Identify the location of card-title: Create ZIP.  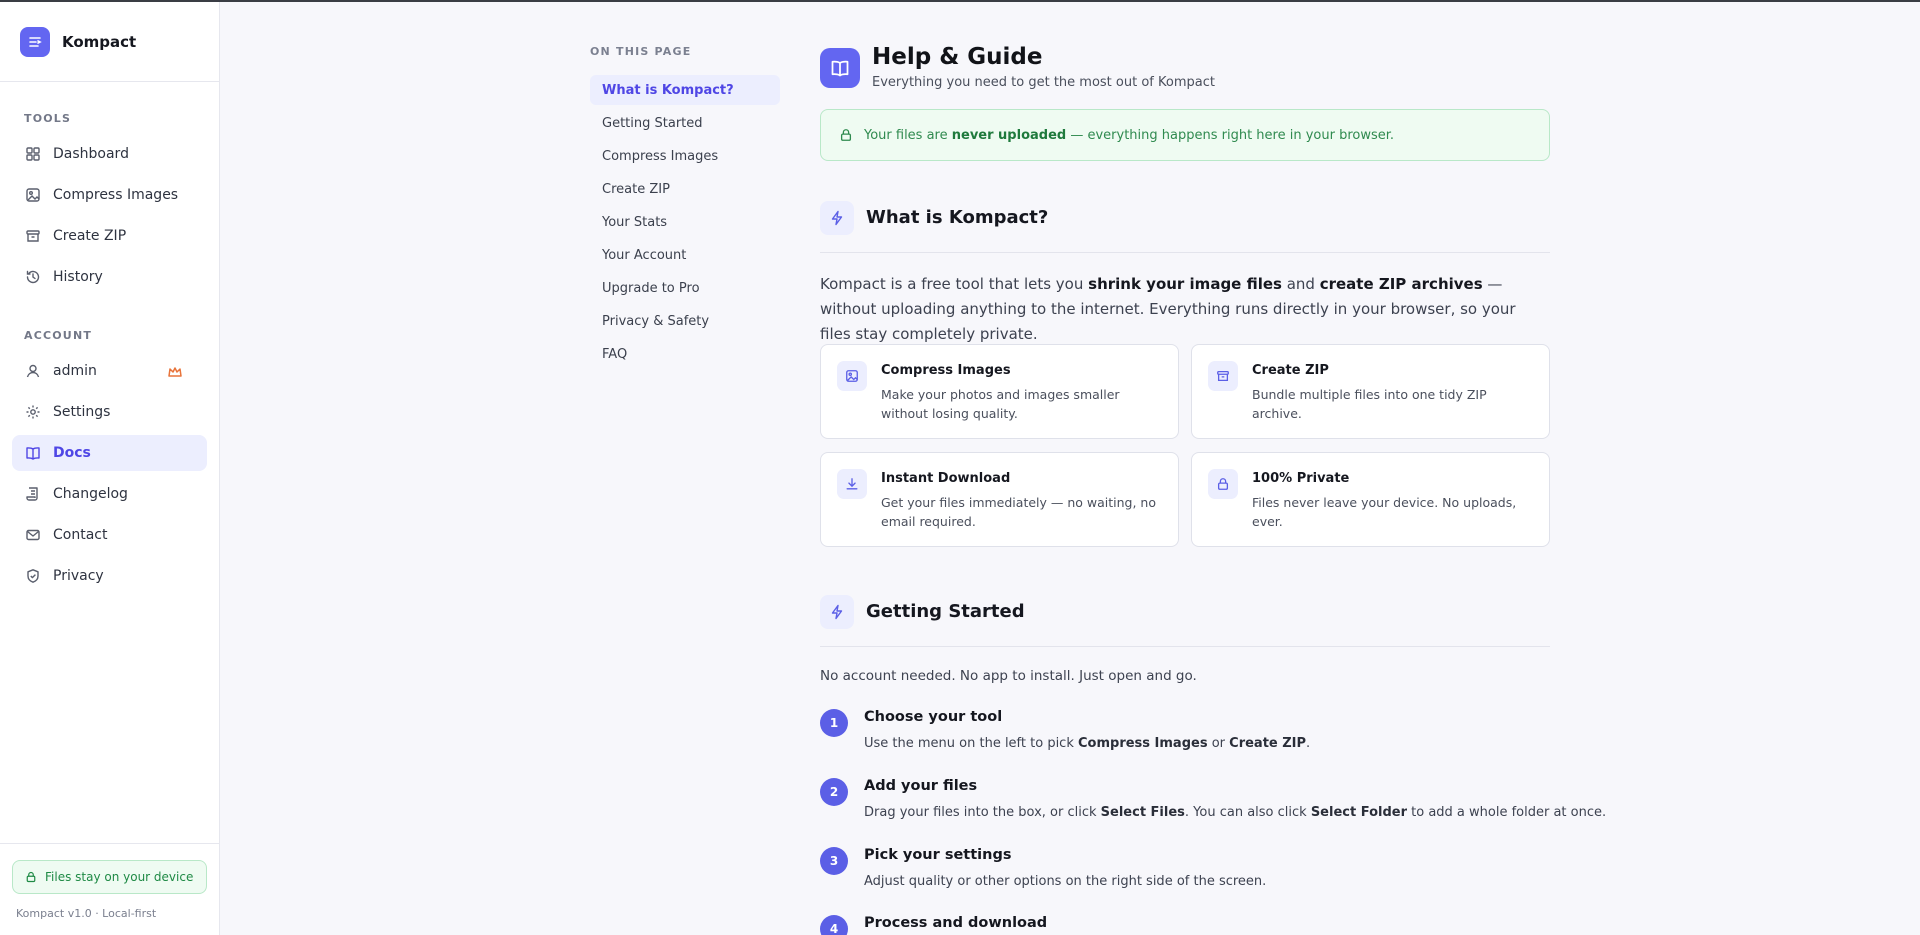
(1290, 370).